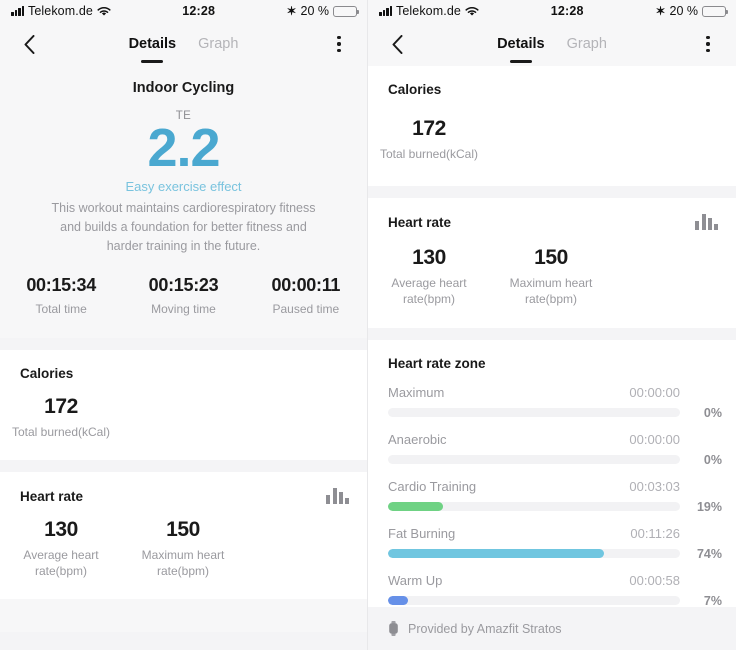  I want to click on te-effect-label: Easy exercise effect, so click(183, 186).